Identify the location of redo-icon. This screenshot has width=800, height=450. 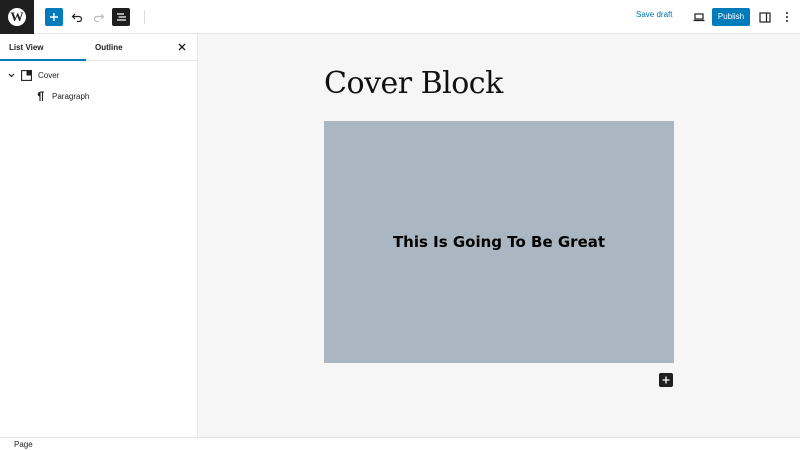
(99, 17).